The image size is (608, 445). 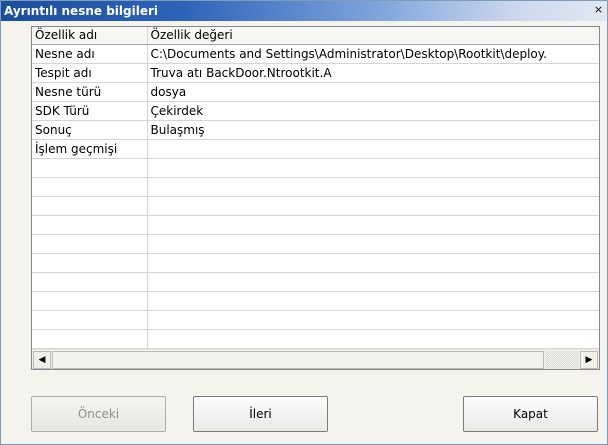 I want to click on property-value-cell: dosya, so click(x=373, y=92).